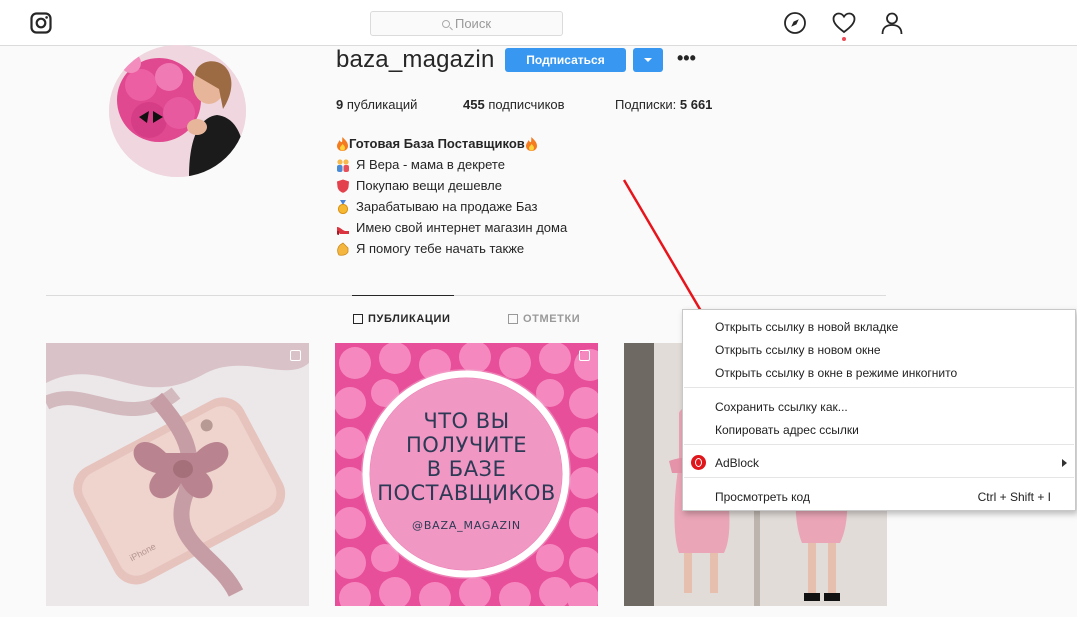  What do you see at coordinates (806, 327) in the screenshot?
I see `menu-item-open-new-tab: Открыть ссылку в новой вкладке` at bounding box center [806, 327].